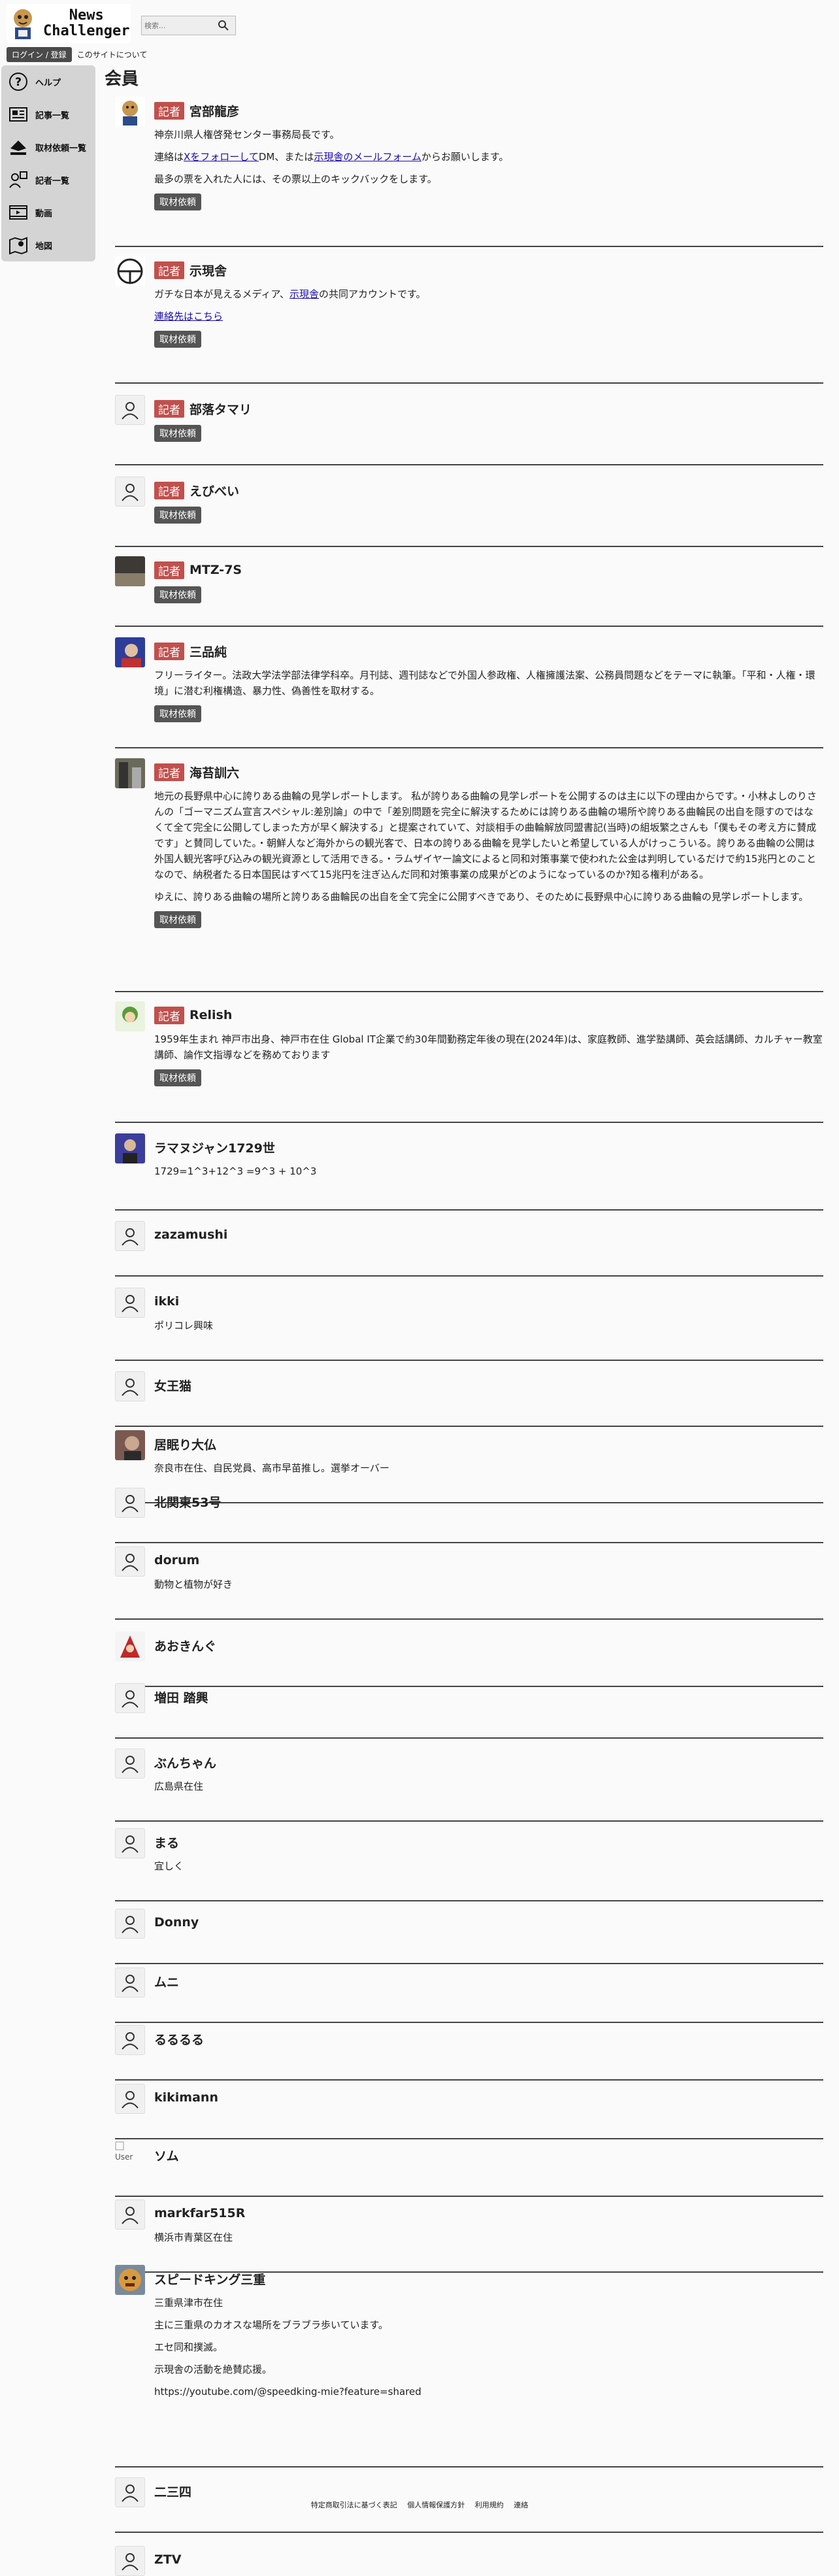 Image resolution: width=839 pixels, height=2576 pixels. I want to click on footer-link-privacy: 個人情報保護方針, so click(436, 2505).